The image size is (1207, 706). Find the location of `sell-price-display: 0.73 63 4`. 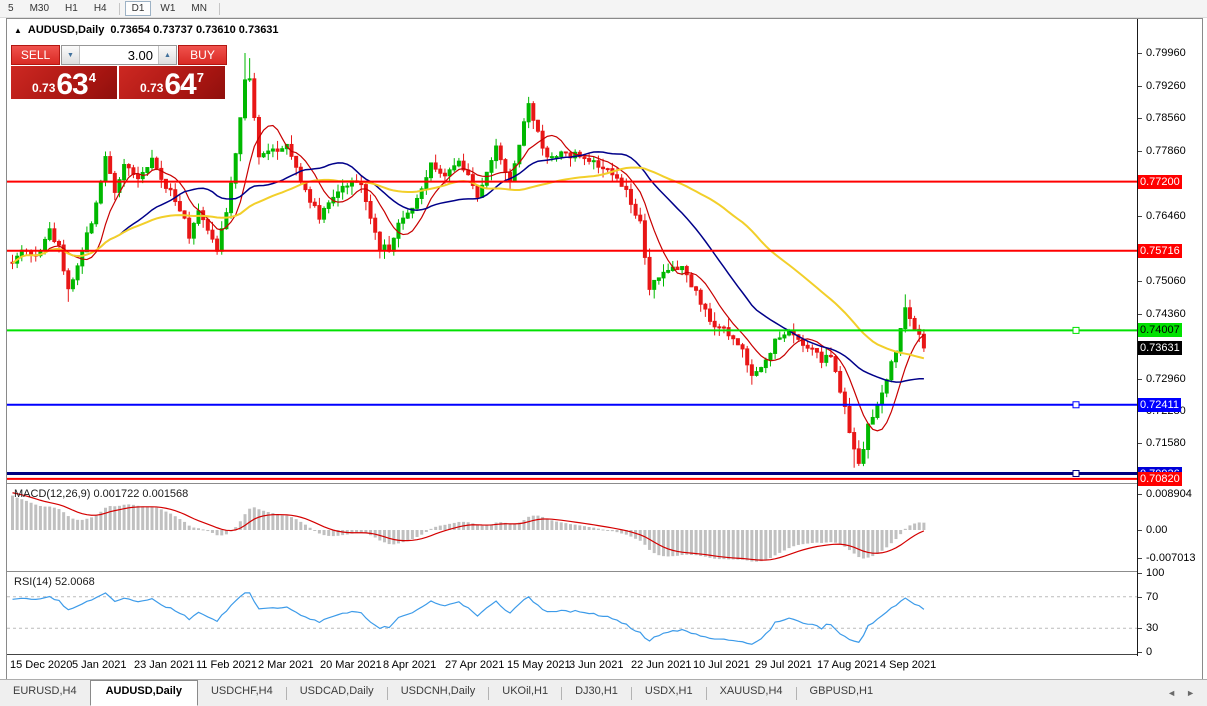

sell-price-display: 0.73 63 4 is located at coordinates (64, 83).